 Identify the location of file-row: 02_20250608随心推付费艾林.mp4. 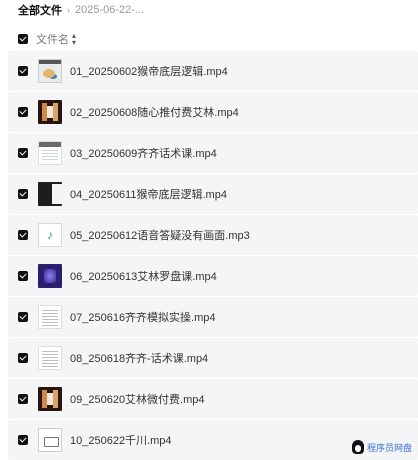
(213, 112).